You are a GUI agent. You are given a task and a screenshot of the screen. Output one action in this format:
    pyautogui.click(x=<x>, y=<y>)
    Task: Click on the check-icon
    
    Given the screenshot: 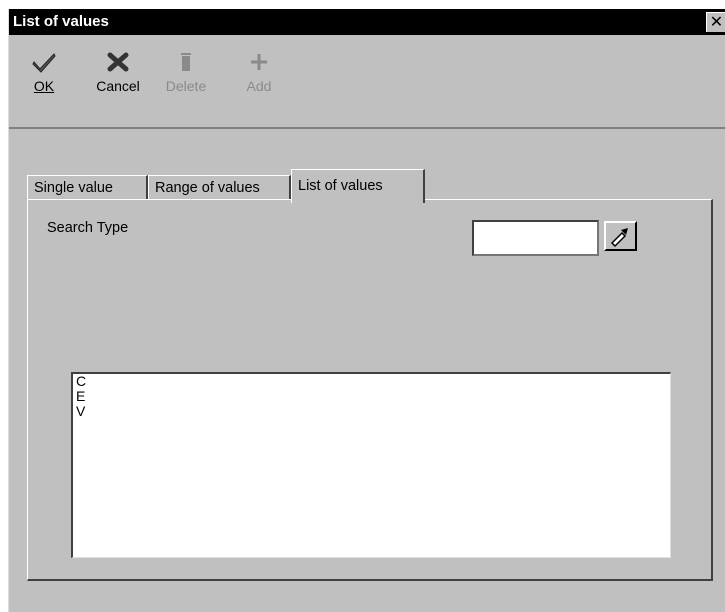 What is the action you would take?
    pyautogui.click(x=44, y=64)
    